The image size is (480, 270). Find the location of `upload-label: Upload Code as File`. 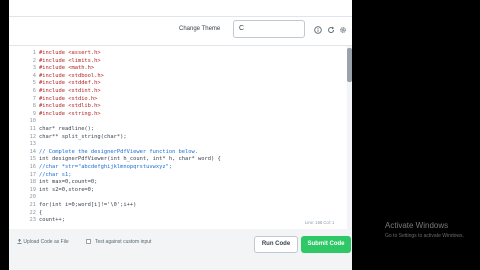

upload-label: Upload Code as File is located at coordinates (46, 242).